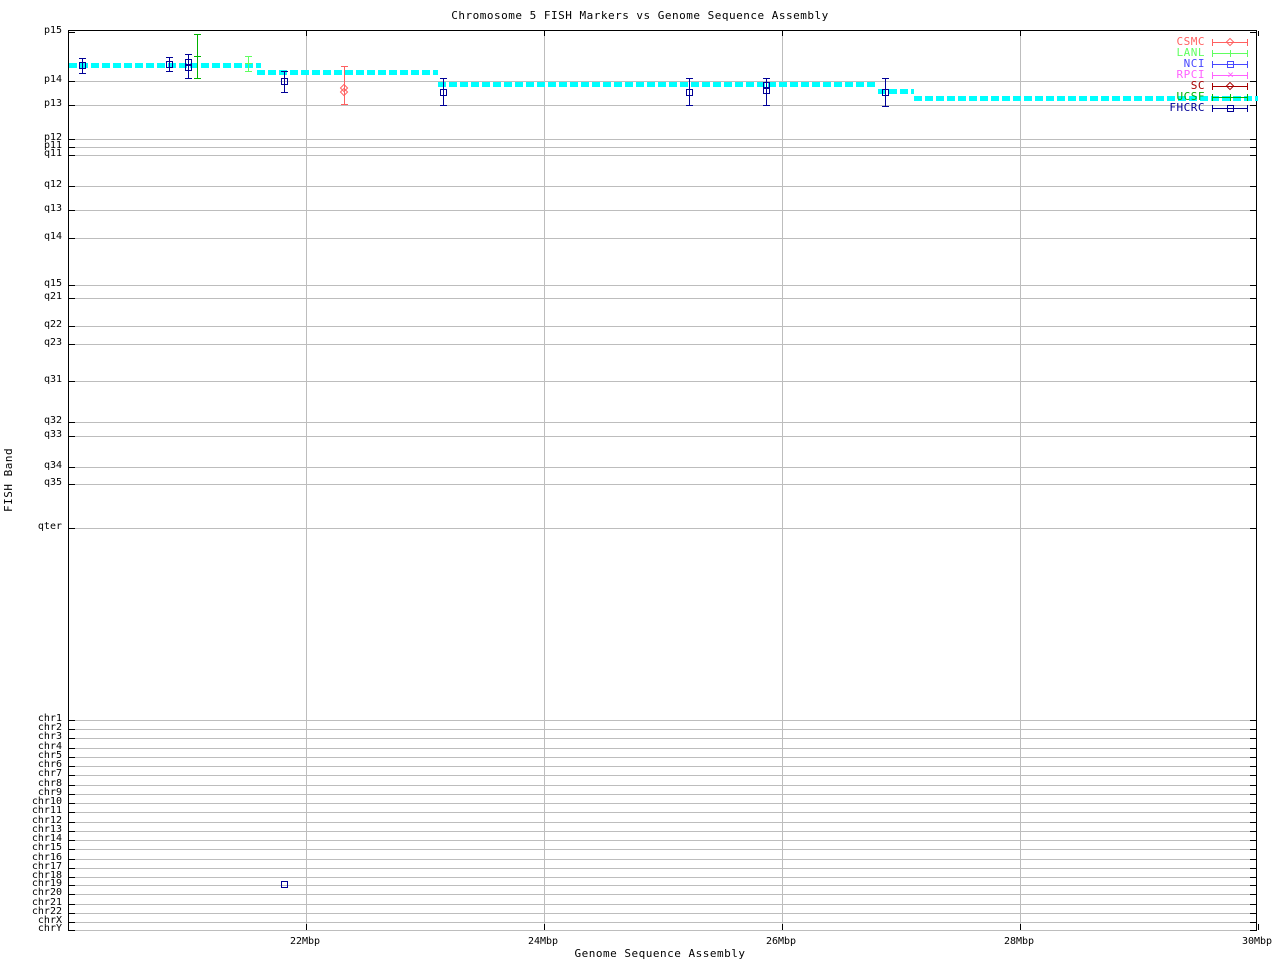 The height and width of the screenshot is (960, 1280). What do you see at coordinates (1190, 74) in the screenshot?
I see `legend-label-rpci: RPCI` at bounding box center [1190, 74].